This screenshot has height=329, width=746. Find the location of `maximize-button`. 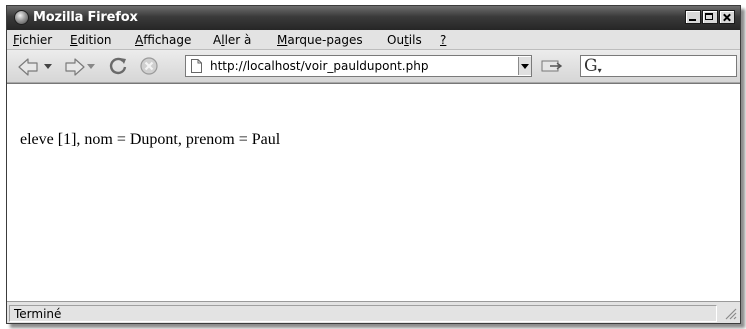

maximize-button is located at coordinates (710, 17).